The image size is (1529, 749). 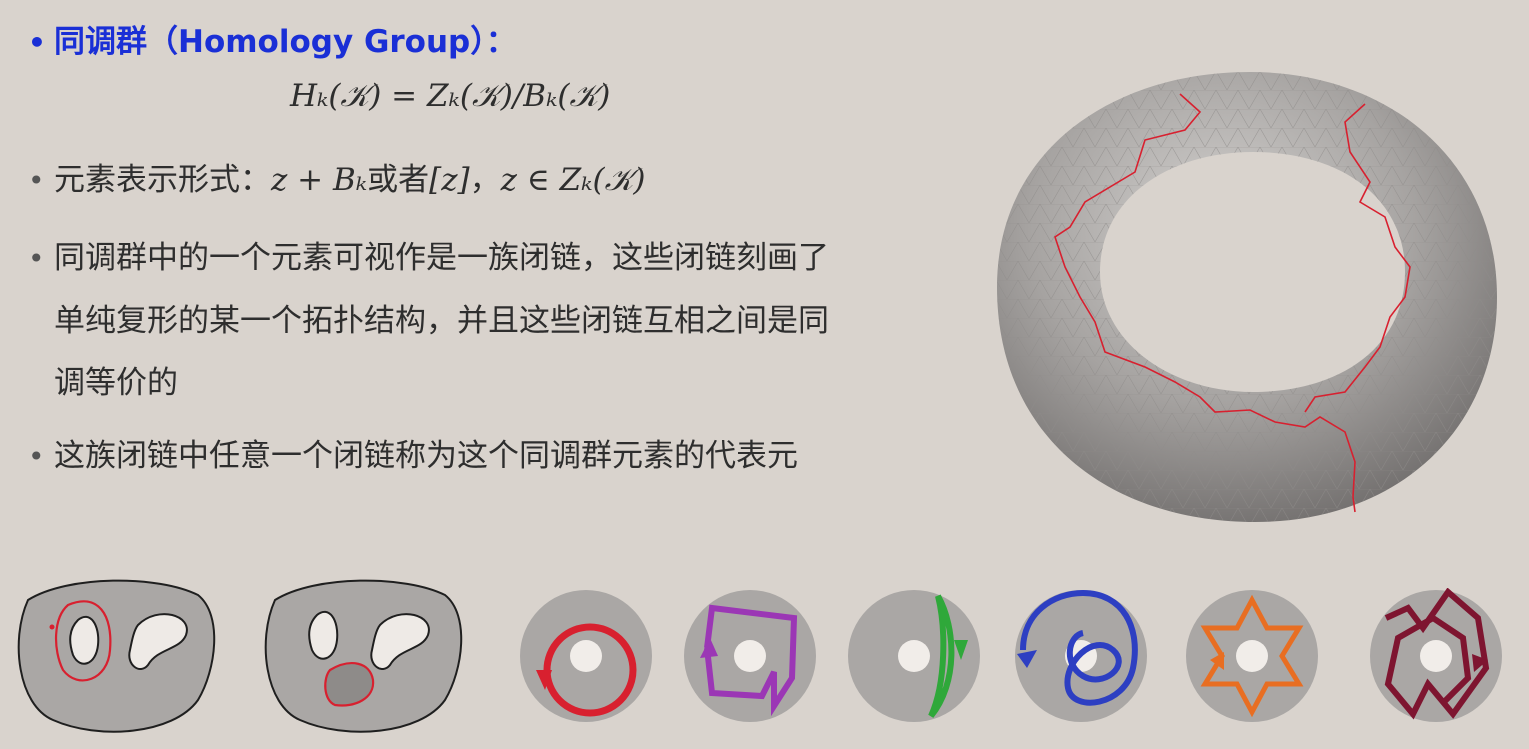 What do you see at coordinates (398, 180) in the screenshot?
I see `bullet-text-mid: 或者` at bounding box center [398, 180].